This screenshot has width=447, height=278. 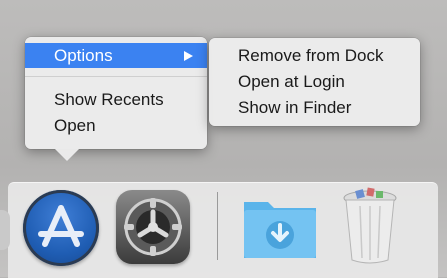 I want to click on downloads-folder-icon, so click(x=280, y=227).